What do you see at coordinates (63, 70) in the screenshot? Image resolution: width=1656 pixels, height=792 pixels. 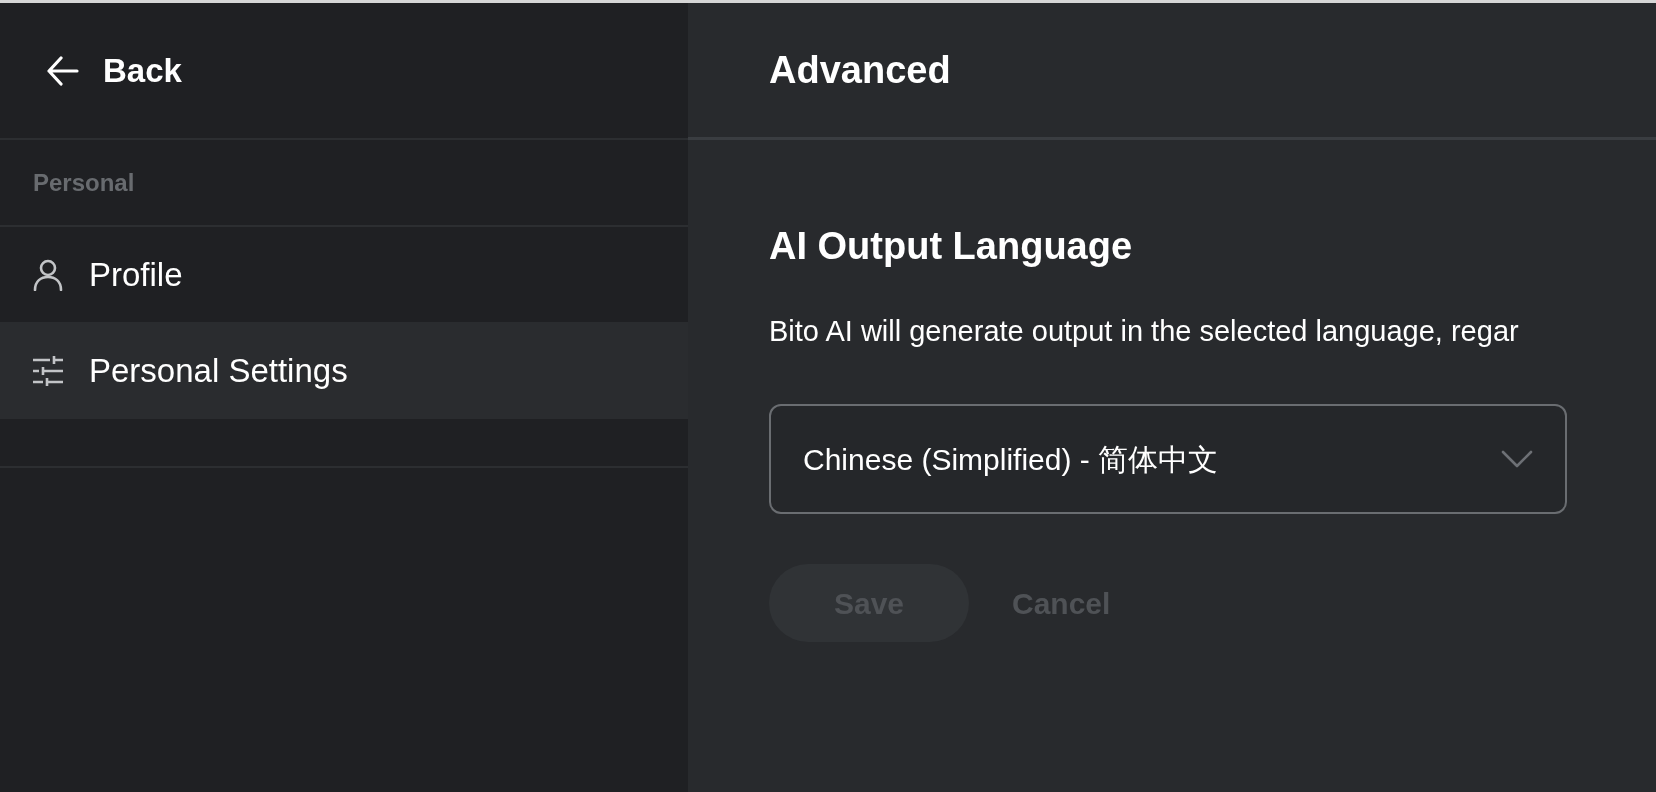 I see `arrow-left-icon` at bounding box center [63, 70].